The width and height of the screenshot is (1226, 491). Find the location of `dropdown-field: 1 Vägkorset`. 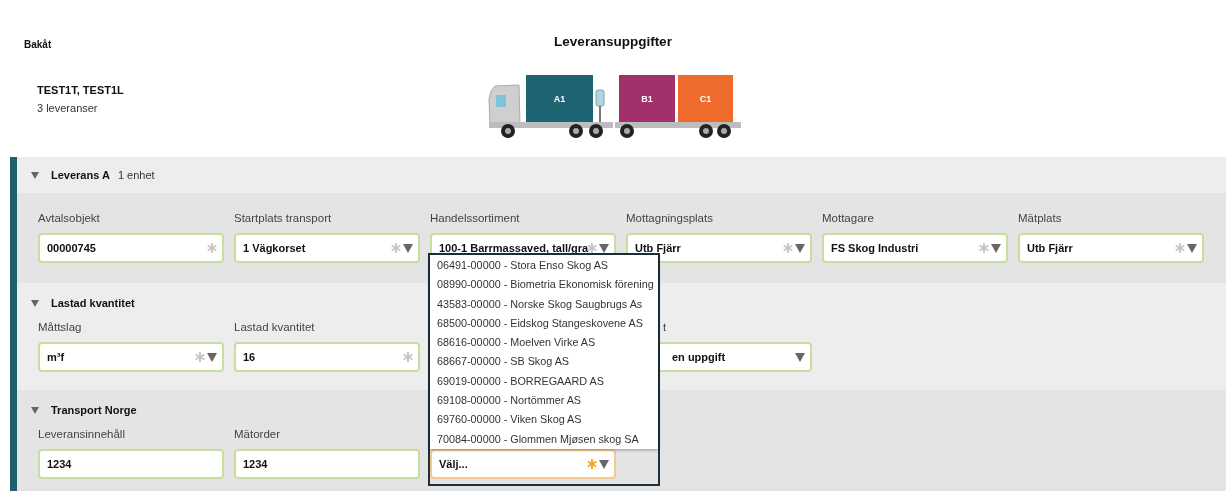

dropdown-field: 1 Vägkorset is located at coordinates (327, 248).